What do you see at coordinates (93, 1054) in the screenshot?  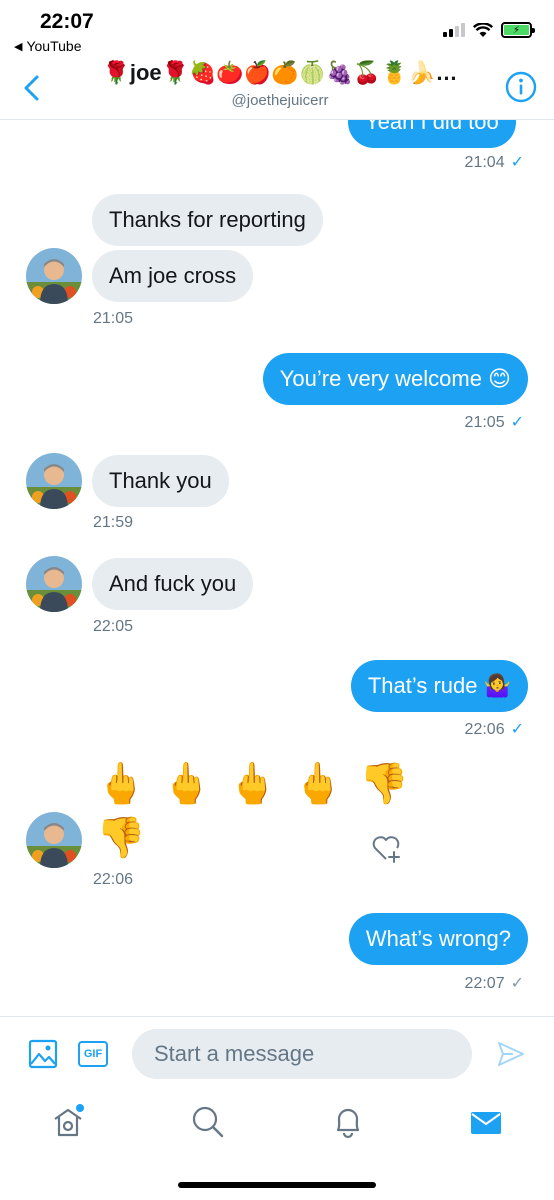 I see `gif-button: GIF` at bounding box center [93, 1054].